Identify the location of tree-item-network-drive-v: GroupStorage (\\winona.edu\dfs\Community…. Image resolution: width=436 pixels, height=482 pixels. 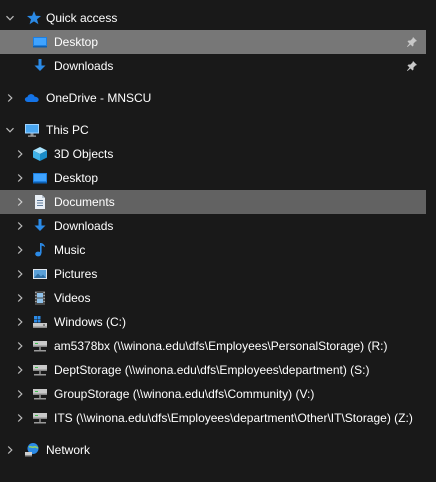
(213, 394).